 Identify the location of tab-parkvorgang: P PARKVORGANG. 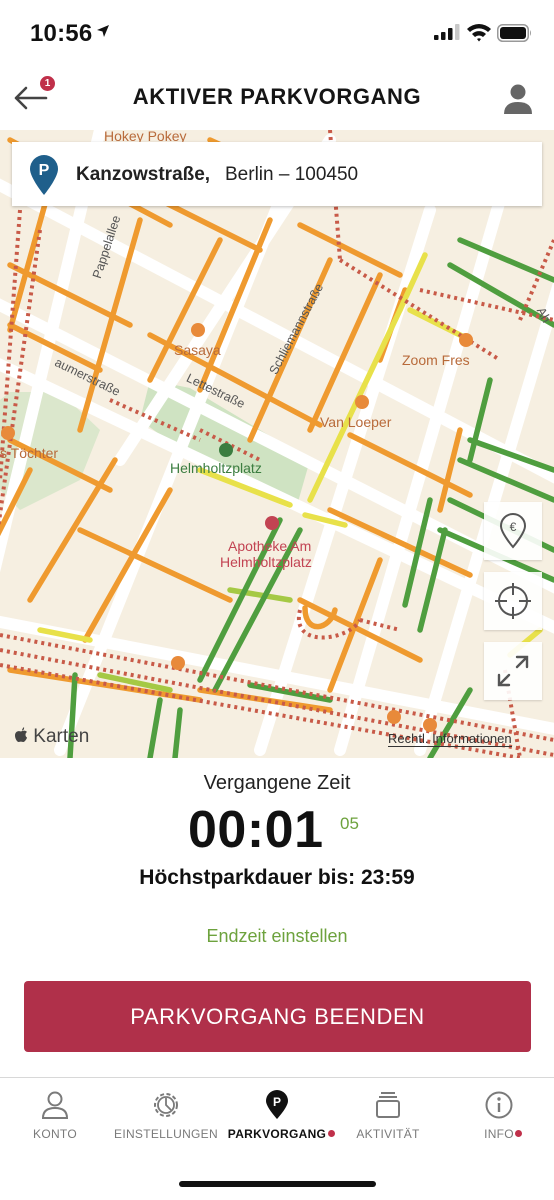
(278, 1122).